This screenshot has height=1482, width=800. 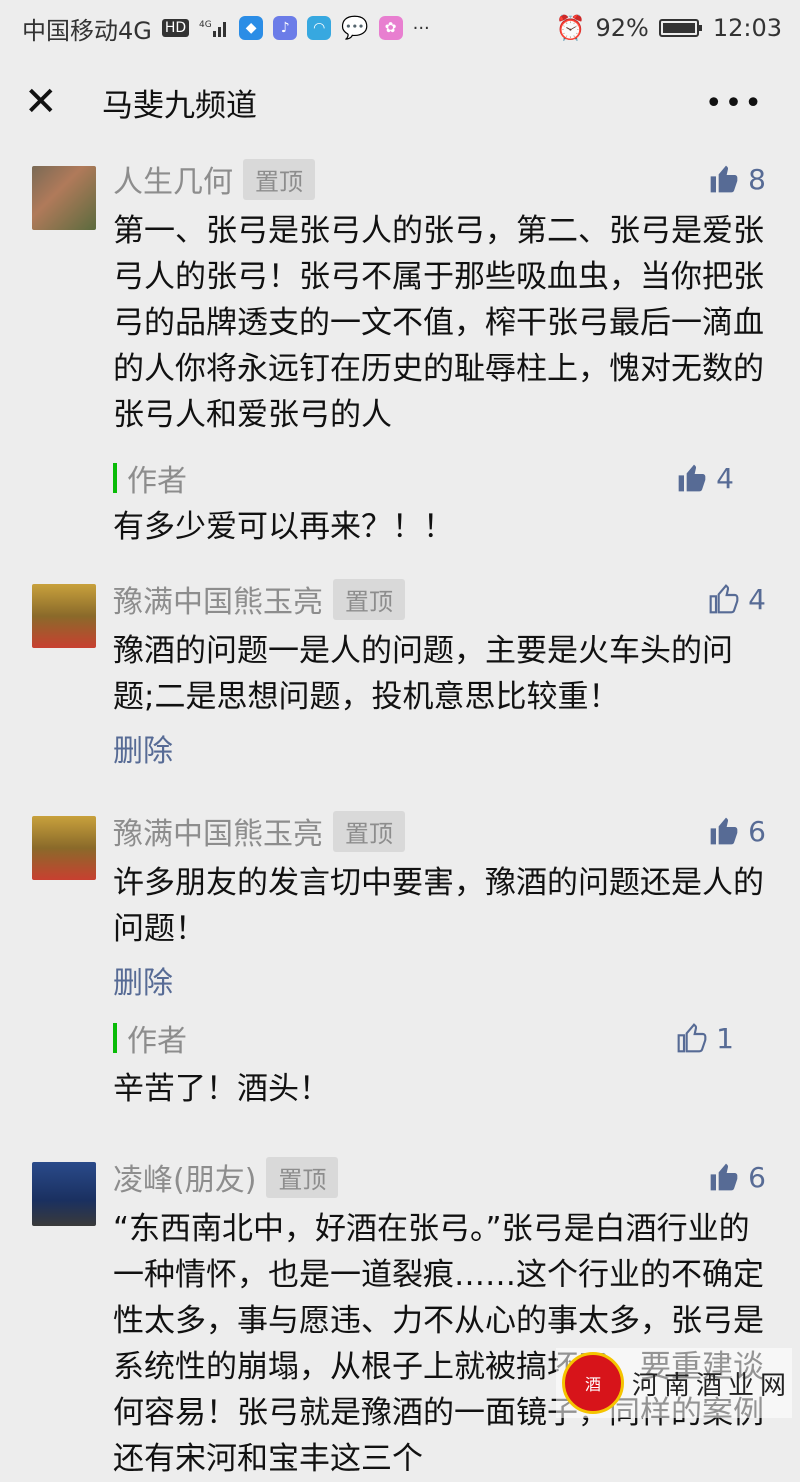 I want to click on reply-text: 辛苦了！酒头！, so click(x=221, y=1089).